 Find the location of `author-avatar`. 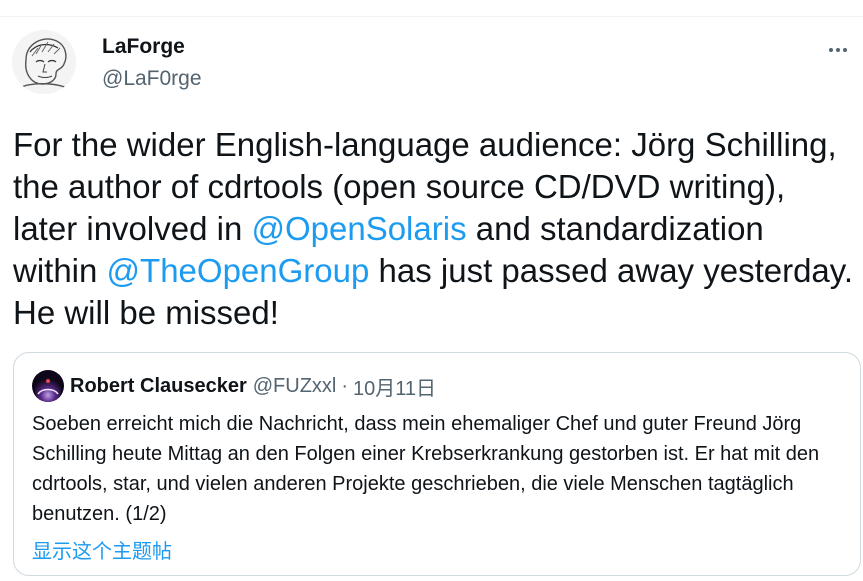

author-avatar is located at coordinates (44, 62).